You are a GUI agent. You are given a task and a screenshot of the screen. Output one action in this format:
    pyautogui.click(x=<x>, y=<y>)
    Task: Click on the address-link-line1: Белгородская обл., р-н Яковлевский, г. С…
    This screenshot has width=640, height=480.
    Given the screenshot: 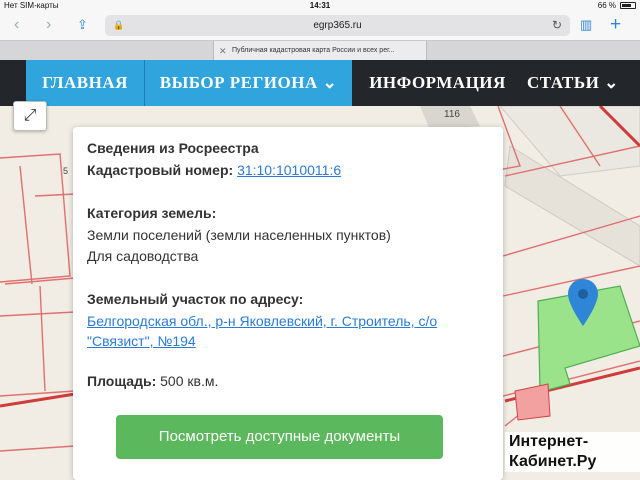 What is the action you would take?
    pyautogui.click(x=288, y=321)
    